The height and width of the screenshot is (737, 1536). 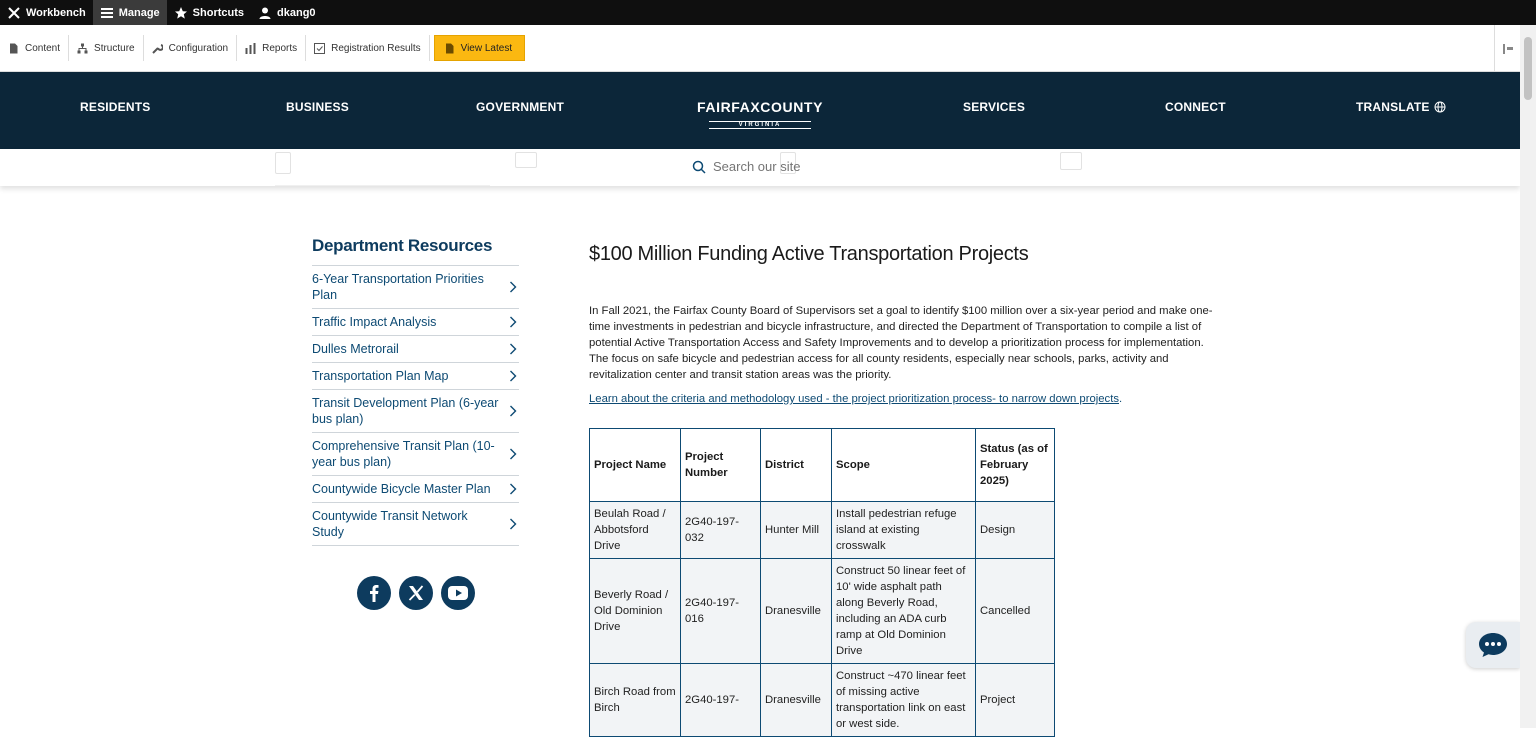 I want to click on site-search, so click(x=762, y=166).